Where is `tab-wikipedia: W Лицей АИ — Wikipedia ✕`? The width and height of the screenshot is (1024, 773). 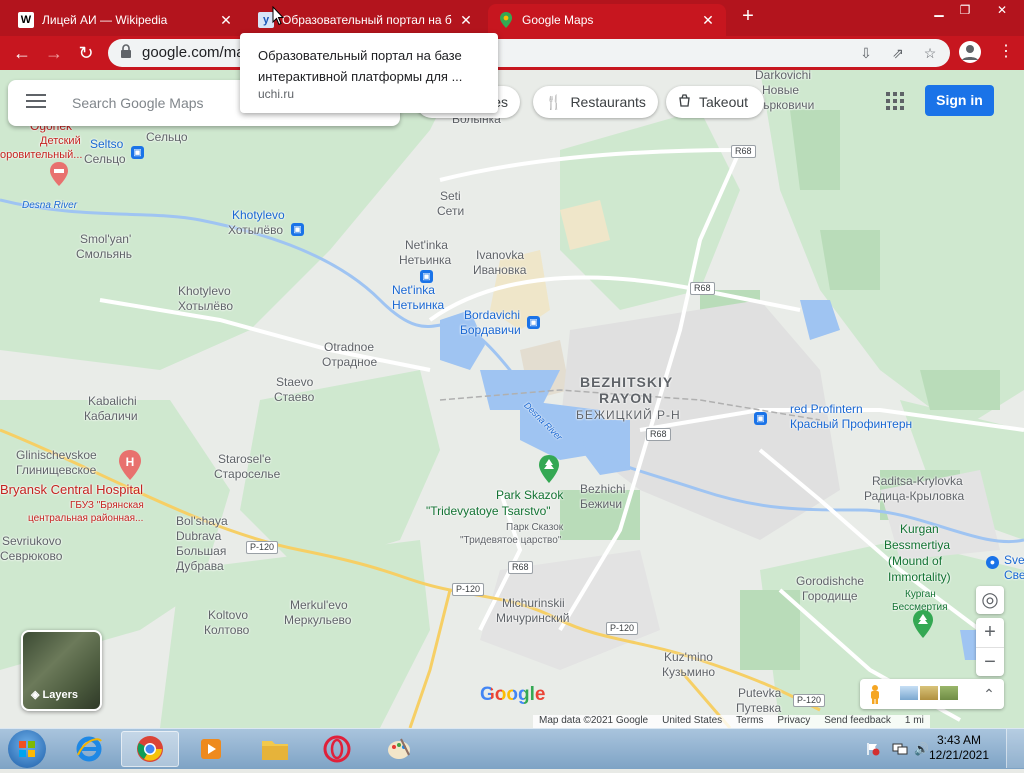 tab-wikipedia: W Лицей АИ — Wikipedia ✕ is located at coordinates (126, 20).